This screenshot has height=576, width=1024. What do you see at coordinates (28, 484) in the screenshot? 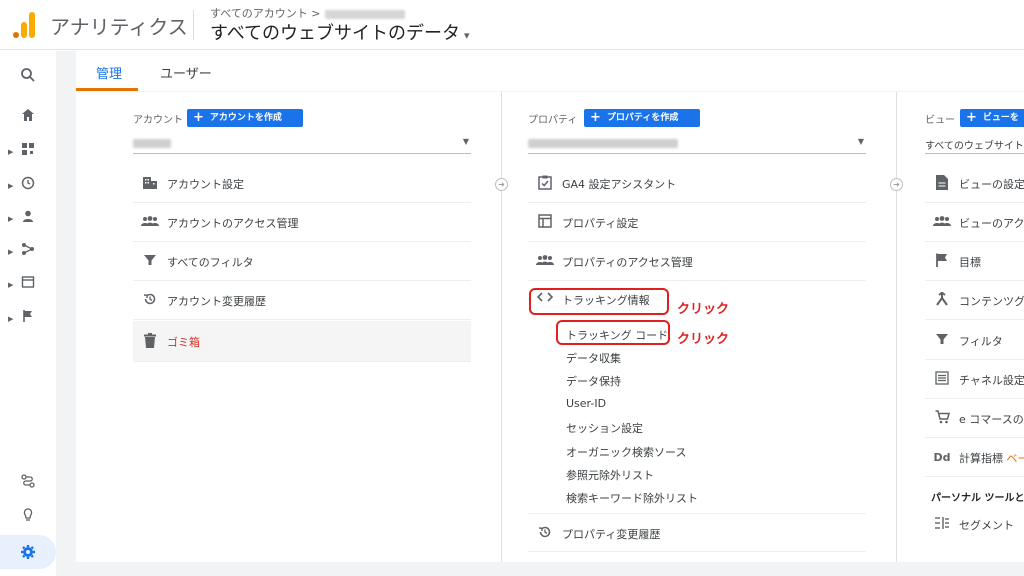
I see `route-icon` at bounding box center [28, 484].